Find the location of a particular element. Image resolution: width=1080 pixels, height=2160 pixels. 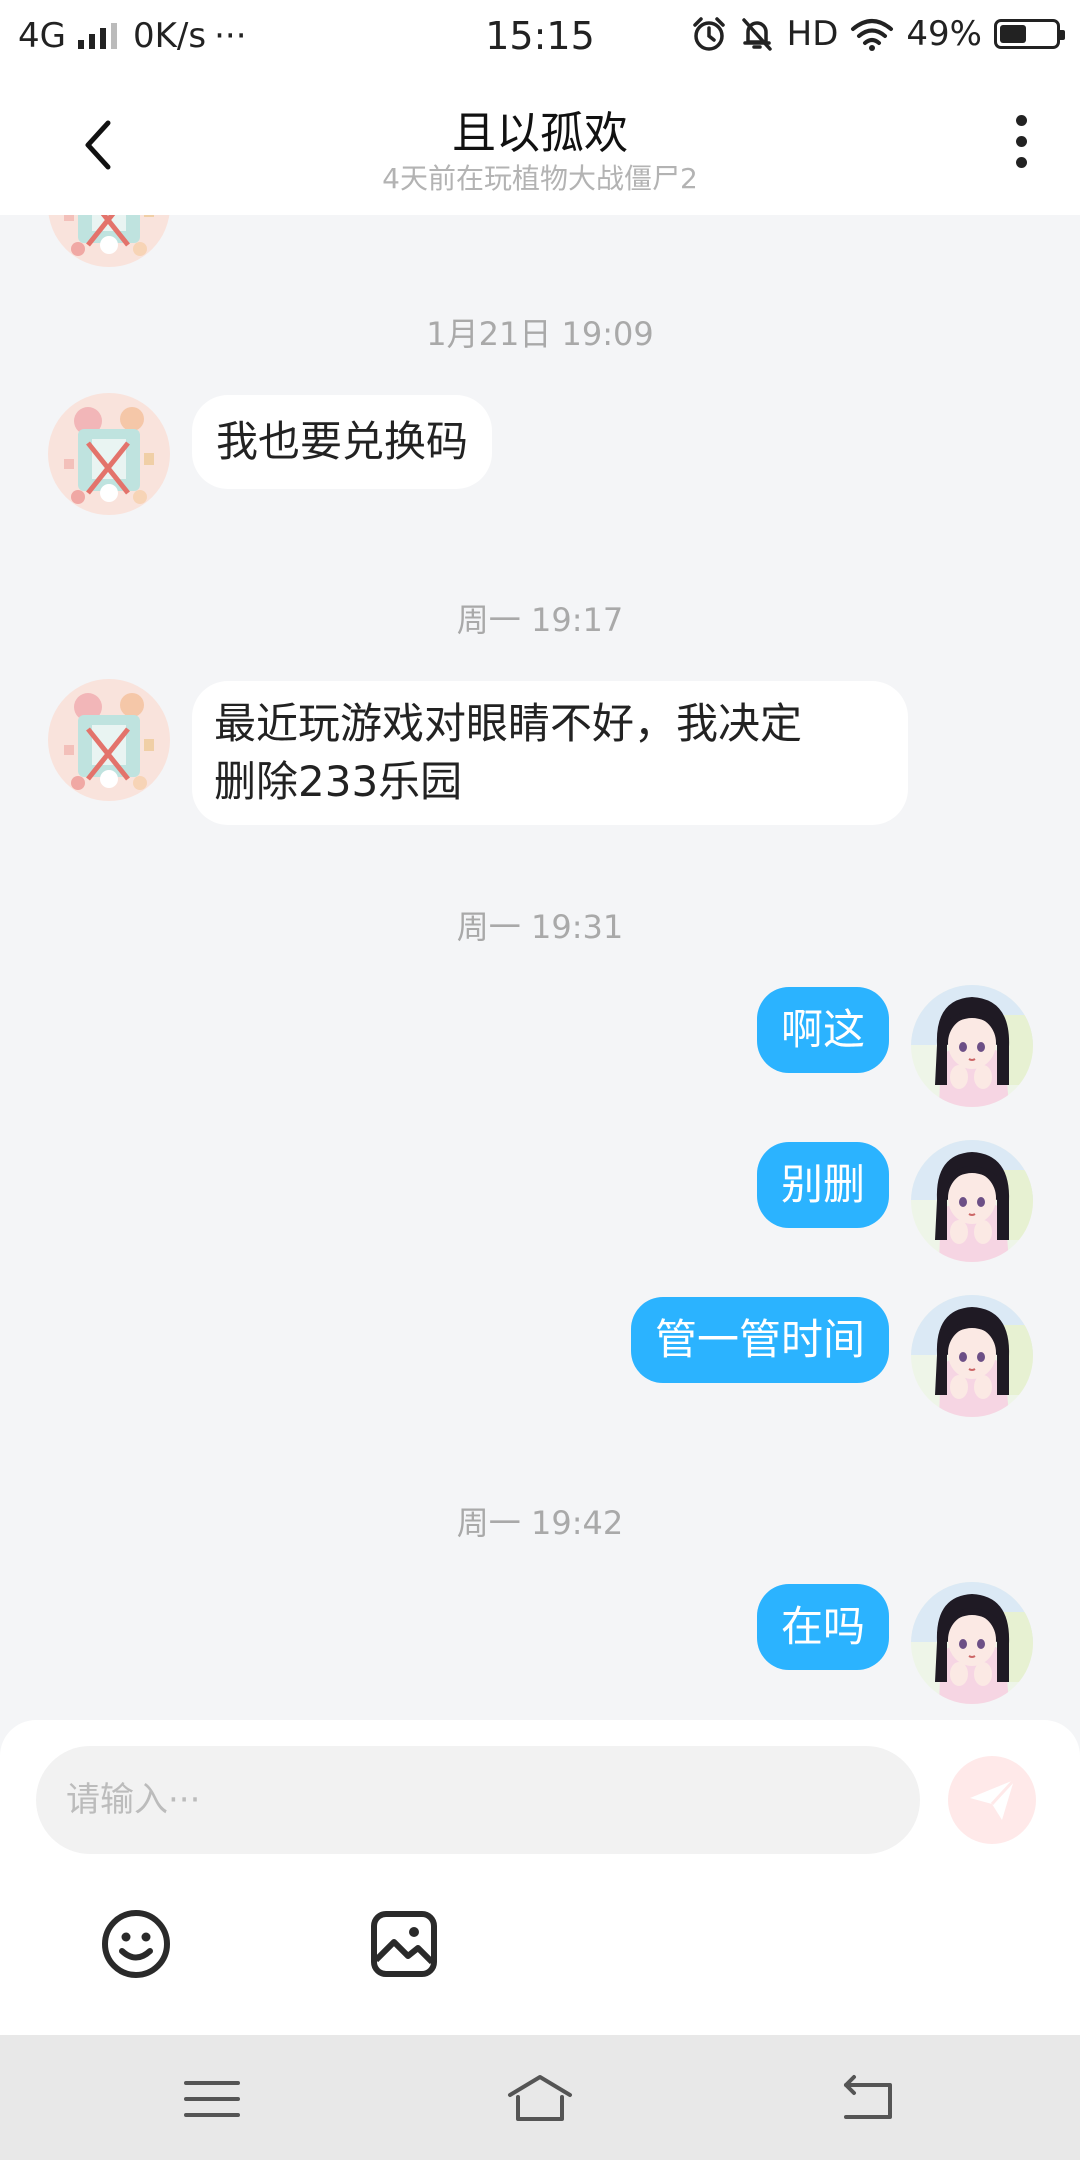

paper-plane-icon is located at coordinates (993, 1799).